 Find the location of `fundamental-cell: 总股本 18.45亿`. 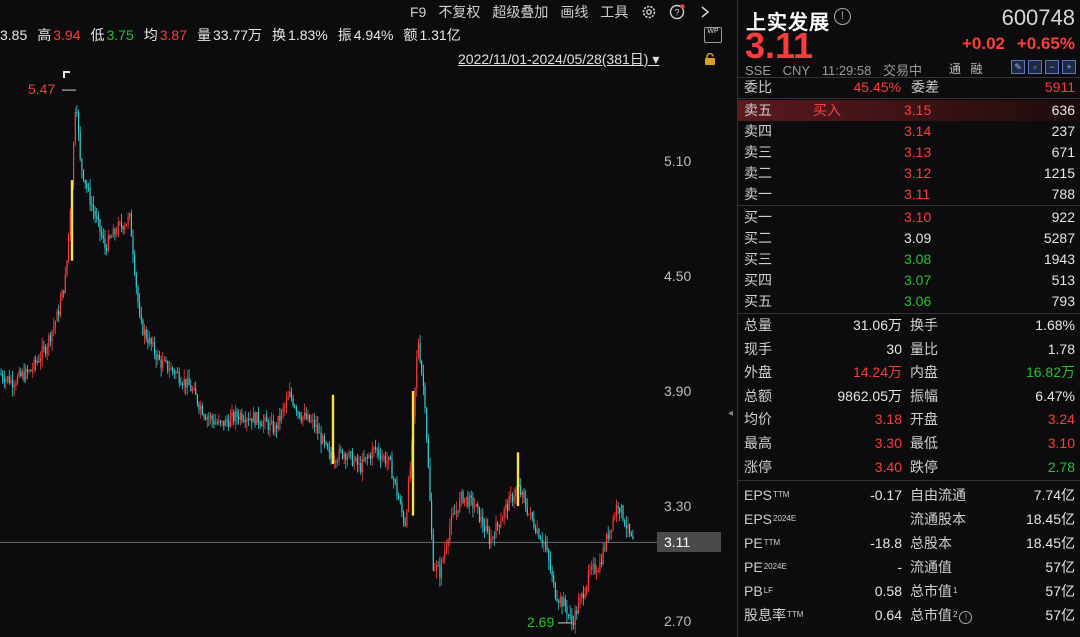

fundamental-cell: 总股本 18.45亿 is located at coordinates (992, 543).